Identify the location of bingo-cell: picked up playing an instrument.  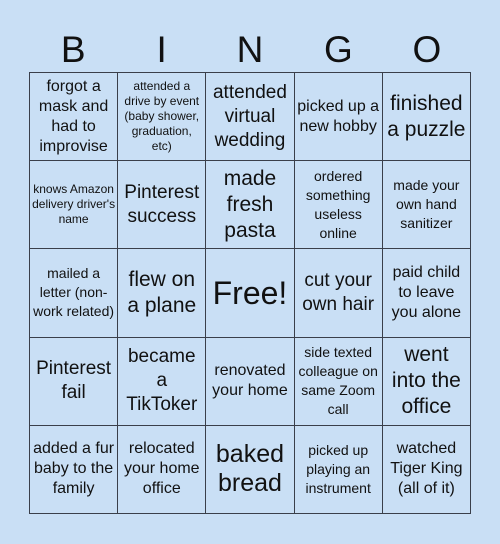
(338, 469).